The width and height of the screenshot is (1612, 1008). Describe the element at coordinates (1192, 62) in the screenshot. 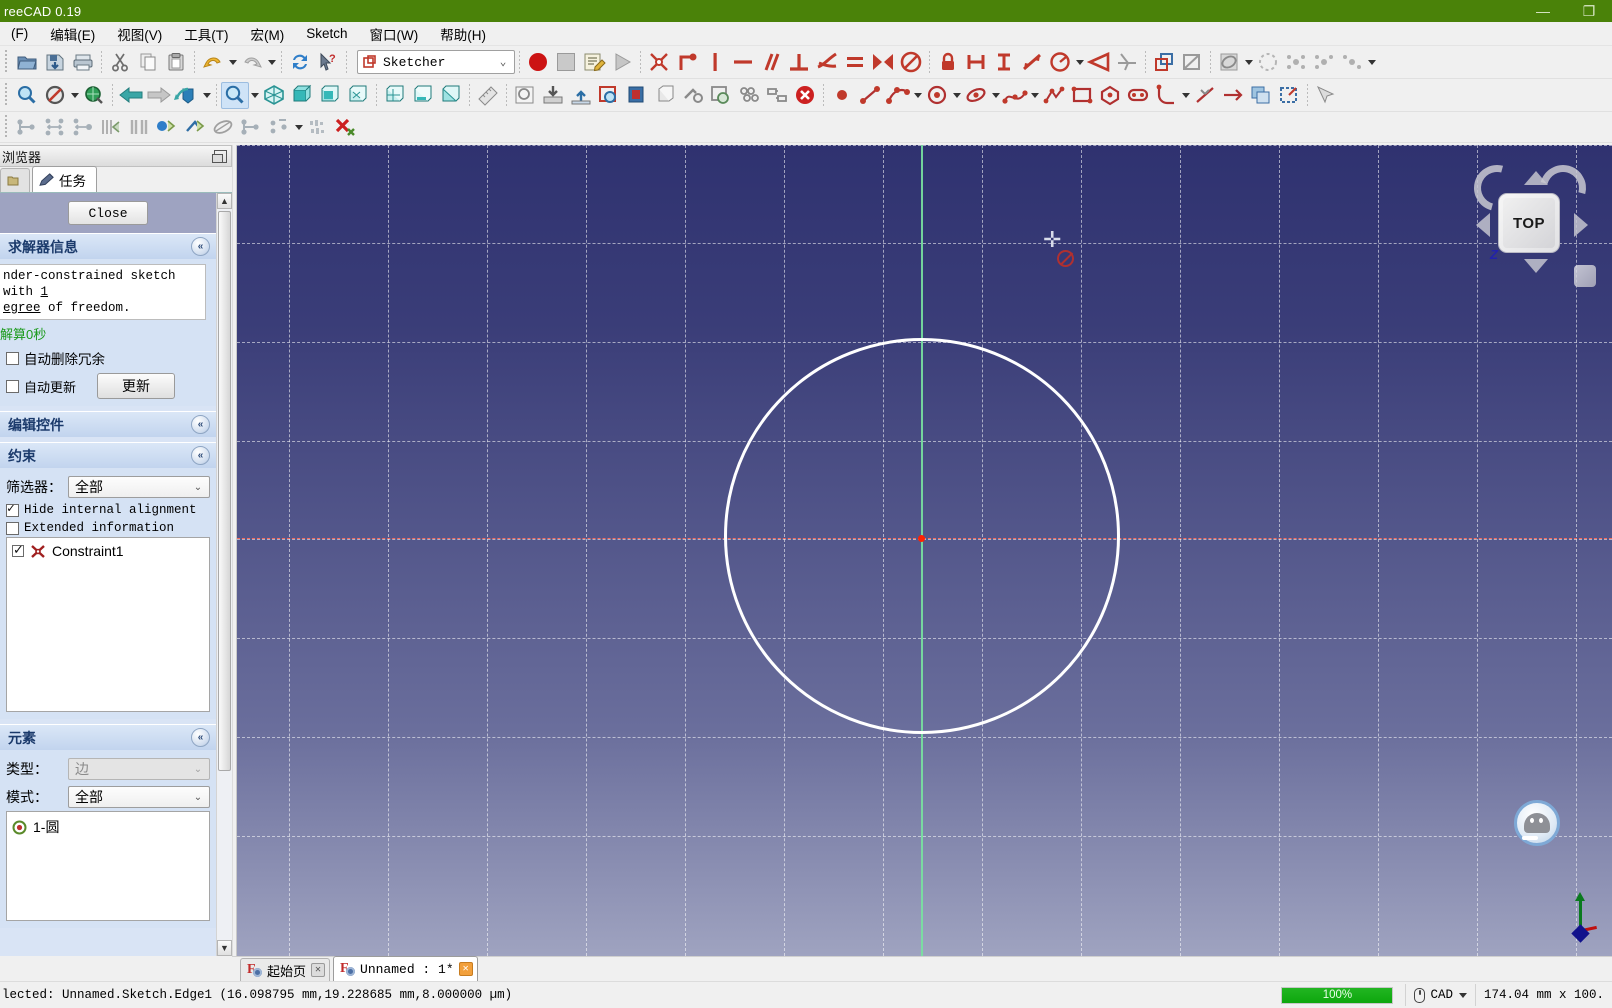

I see `toggle-active-icon` at that location.